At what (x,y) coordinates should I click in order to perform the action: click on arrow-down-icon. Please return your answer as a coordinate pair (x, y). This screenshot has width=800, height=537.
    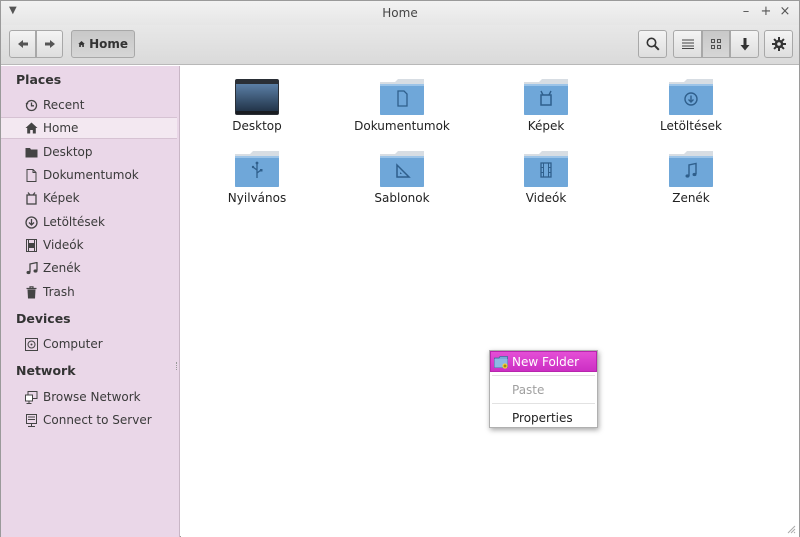
    Looking at the image, I should click on (744, 43).